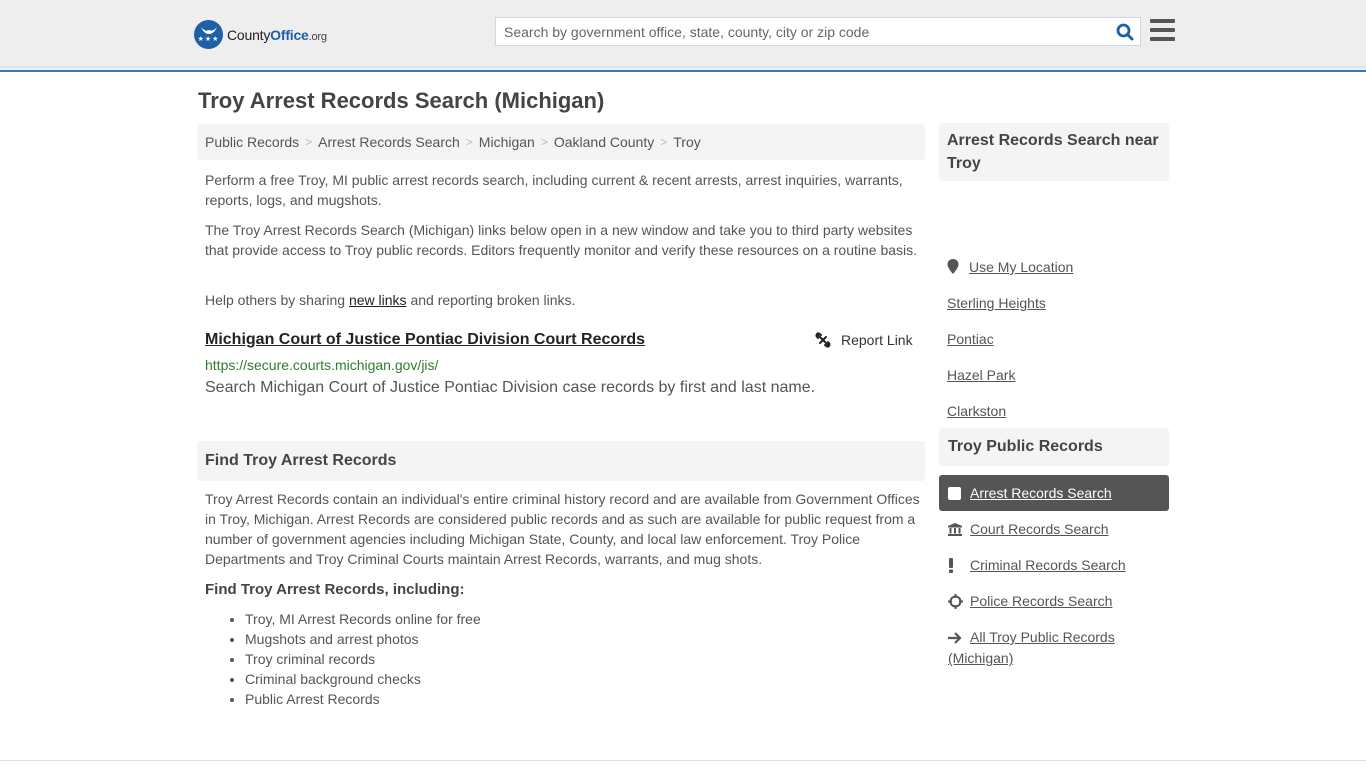 The height and width of the screenshot is (768, 1366). What do you see at coordinates (208, 34) in the screenshot?
I see `eagle-logo-icon: ★★★` at bounding box center [208, 34].